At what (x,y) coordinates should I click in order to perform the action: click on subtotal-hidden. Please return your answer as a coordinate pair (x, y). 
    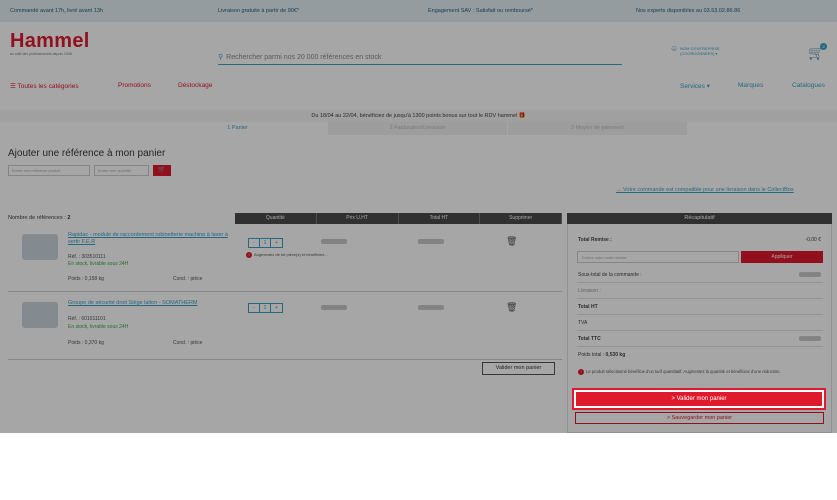
    Looking at the image, I should click on (810, 274).